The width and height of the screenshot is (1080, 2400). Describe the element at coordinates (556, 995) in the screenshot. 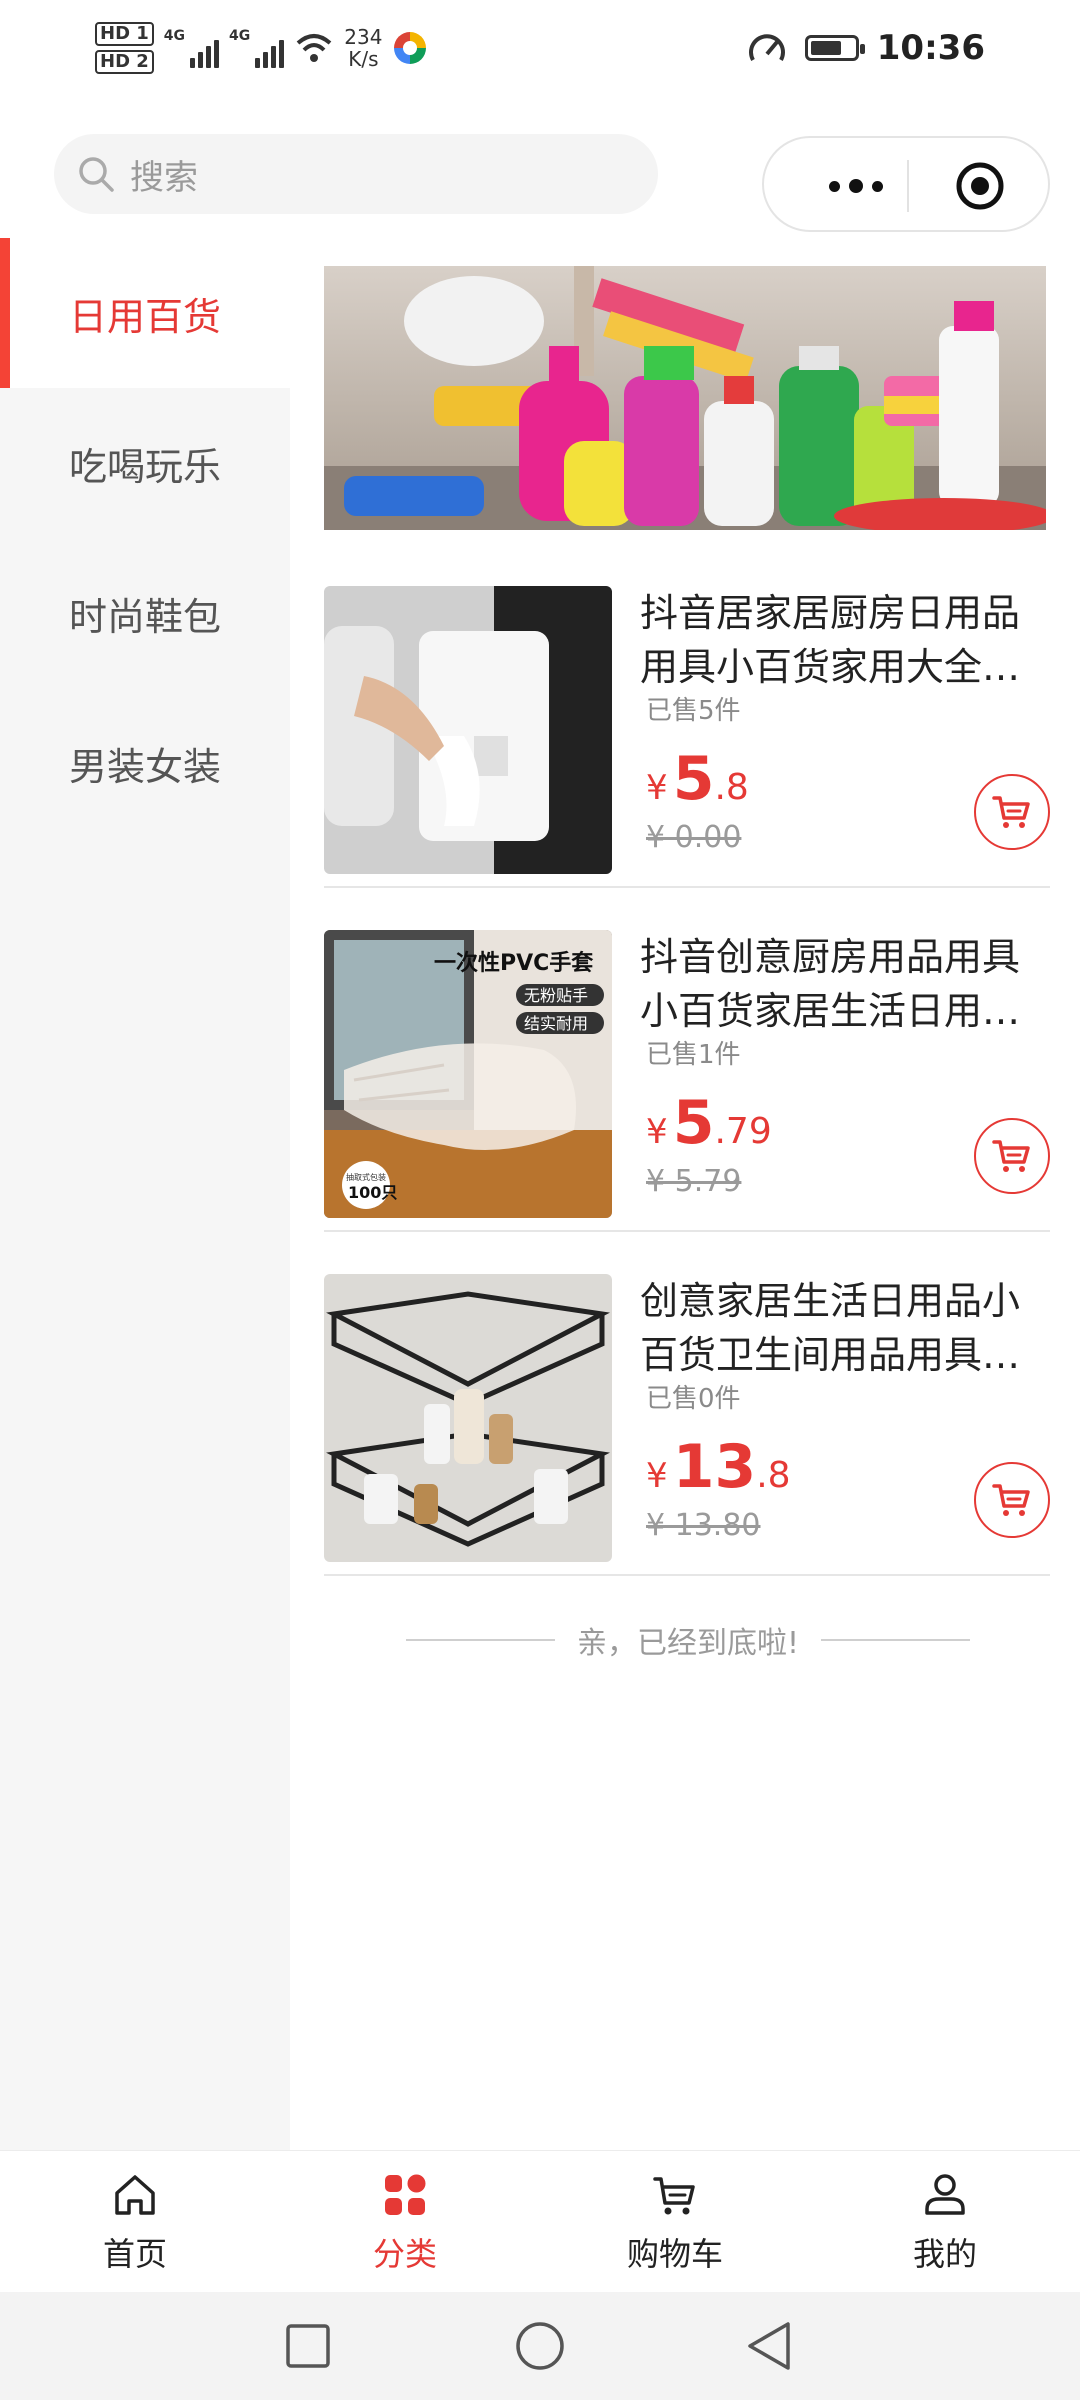

I see `image-tag-1: 无粉贴手` at that location.